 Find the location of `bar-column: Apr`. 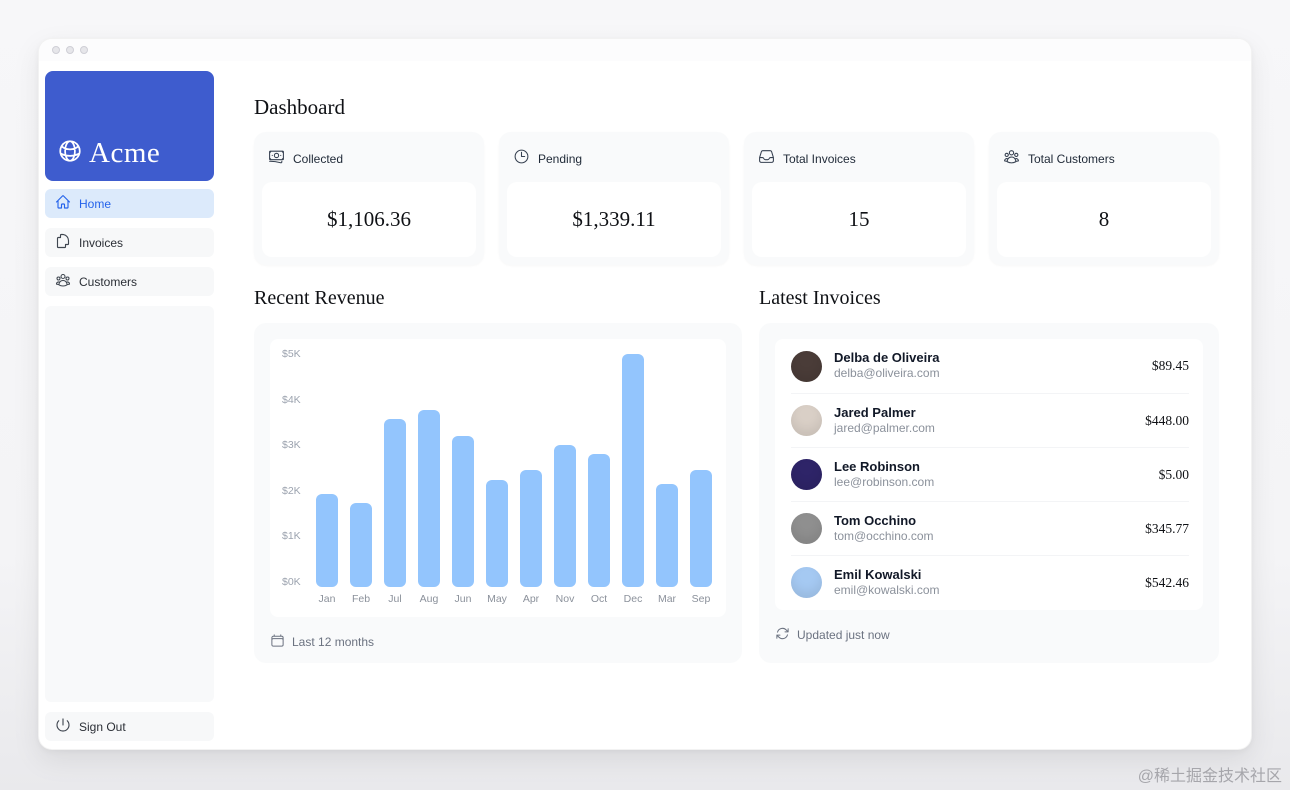

bar-column: Apr is located at coordinates (531, 479).